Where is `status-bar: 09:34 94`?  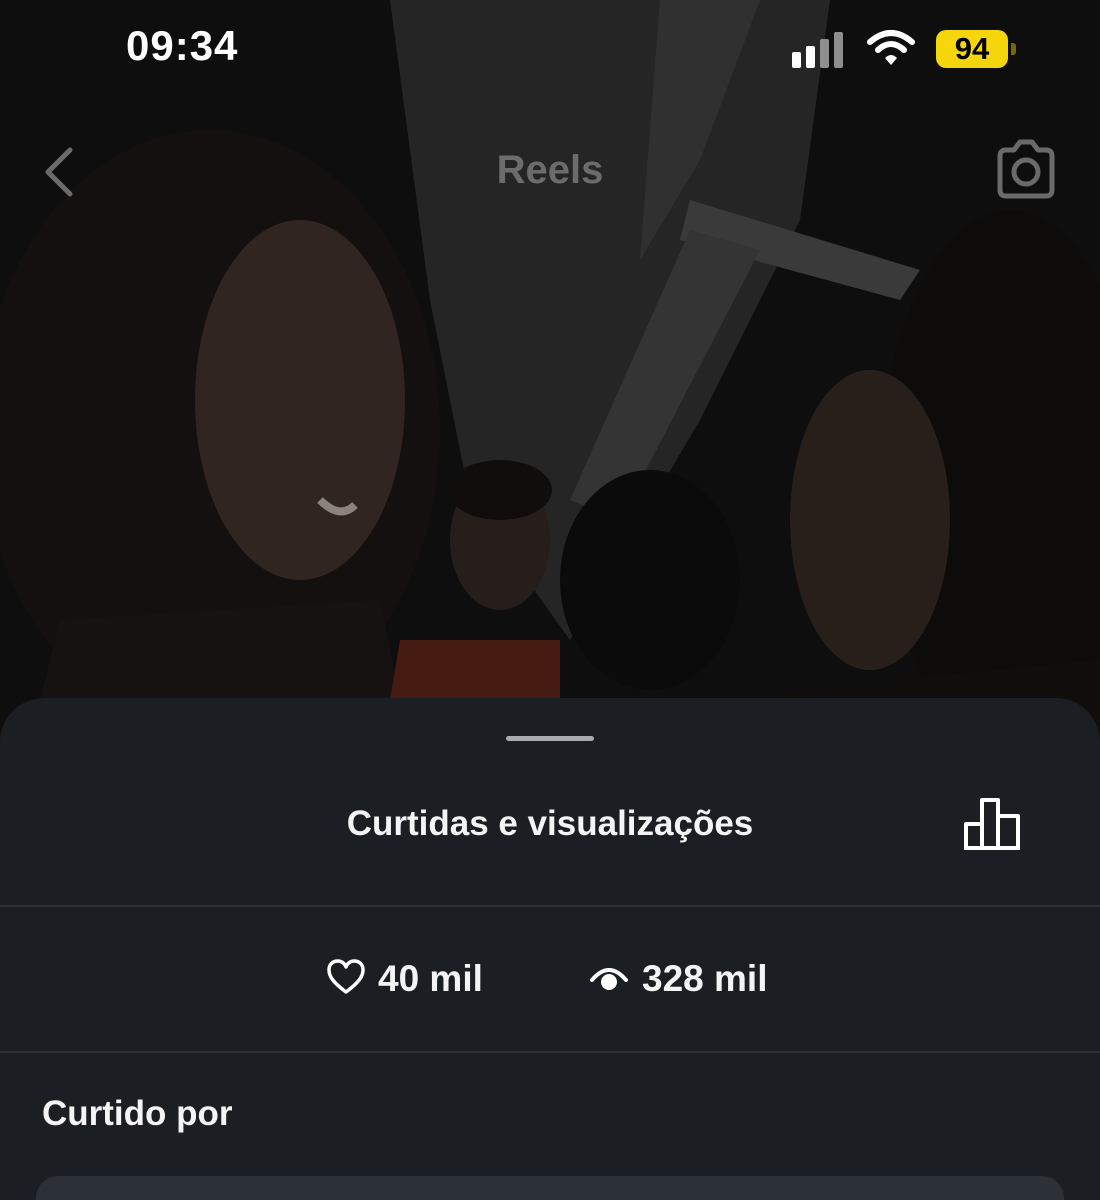
status-bar: 09:34 94 is located at coordinates (550, 50).